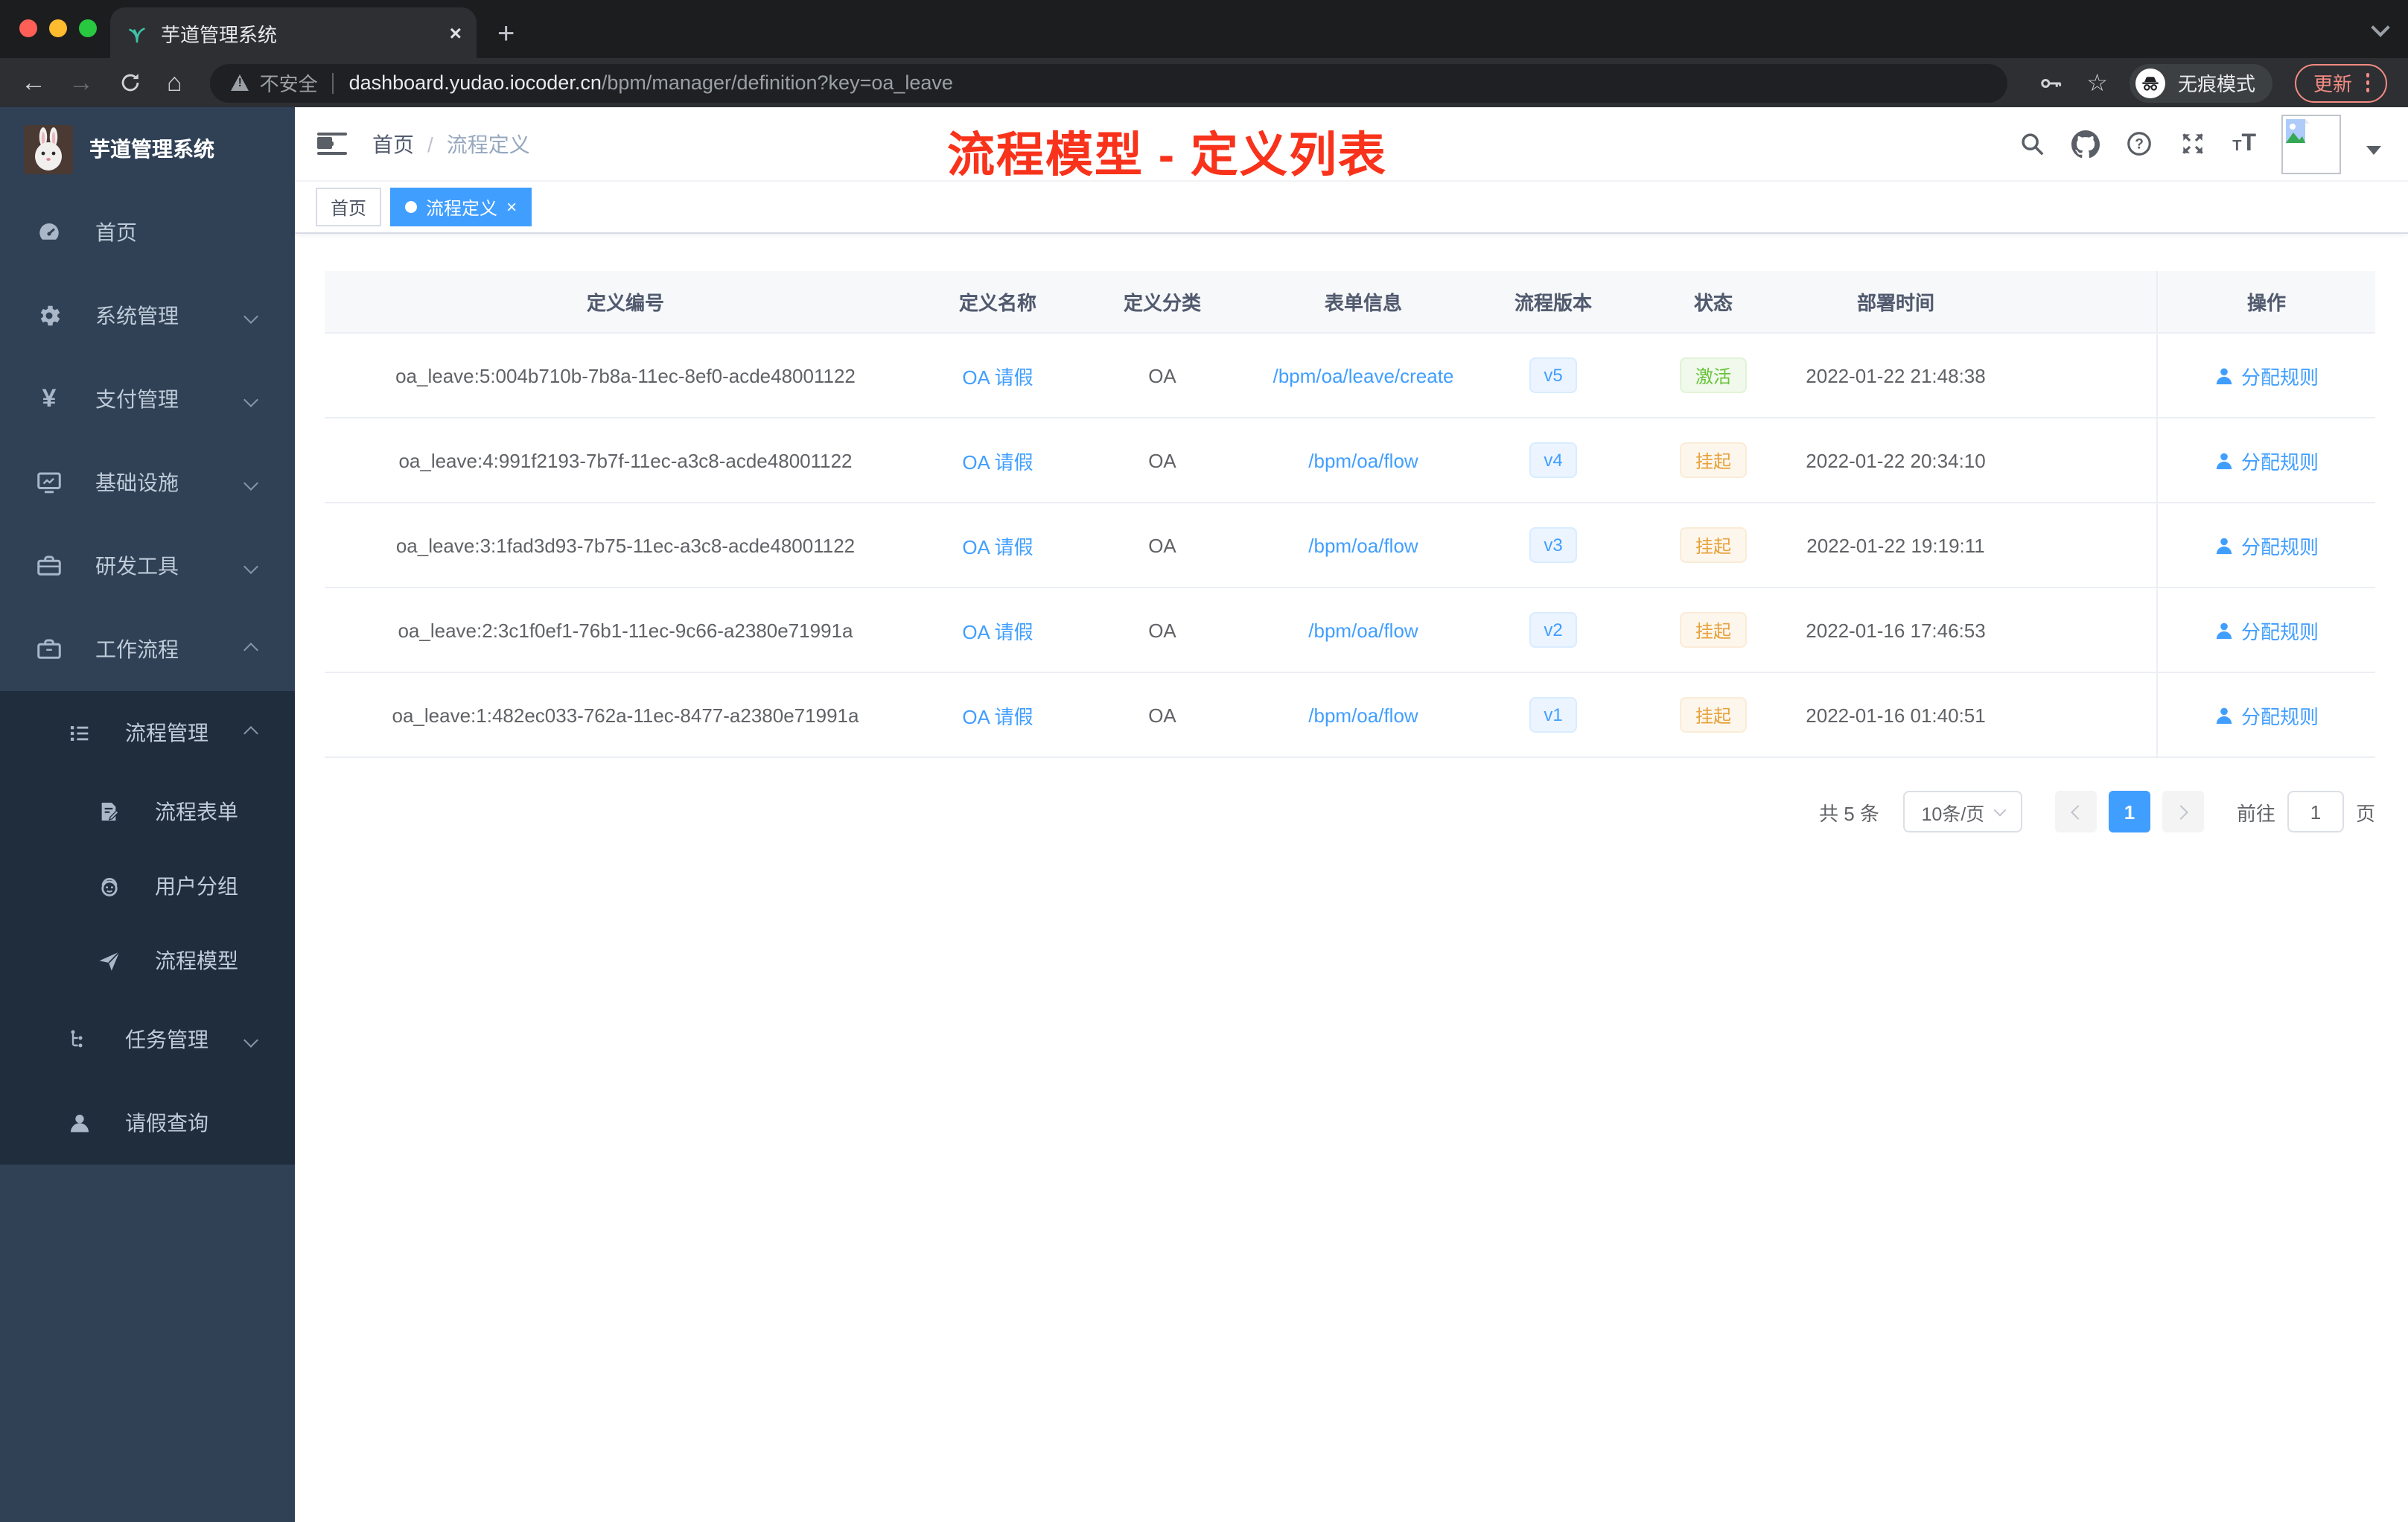 The height and width of the screenshot is (1522, 2408). Describe the element at coordinates (2193, 144) in the screenshot. I see `fullscreen-icon` at that location.